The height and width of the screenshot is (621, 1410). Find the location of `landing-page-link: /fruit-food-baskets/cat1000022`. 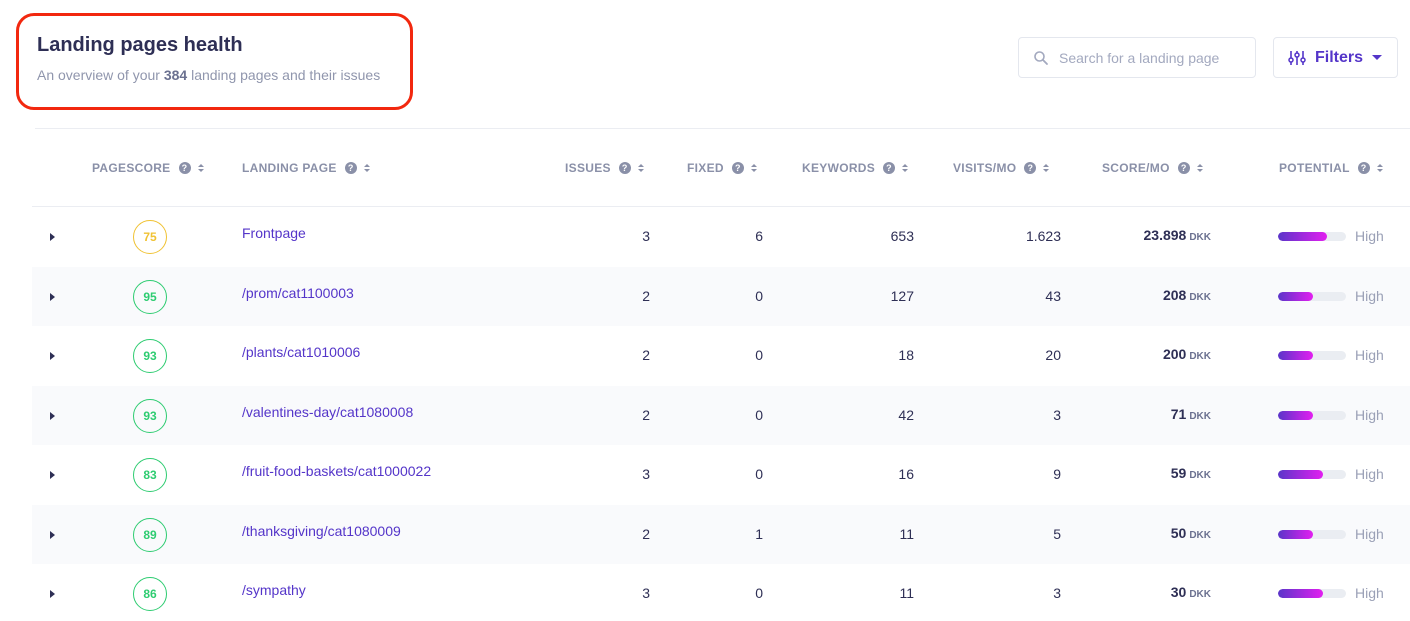

landing-page-link: /fruit-food-baskets/cat1000022 is located at coordinates (336, 471).